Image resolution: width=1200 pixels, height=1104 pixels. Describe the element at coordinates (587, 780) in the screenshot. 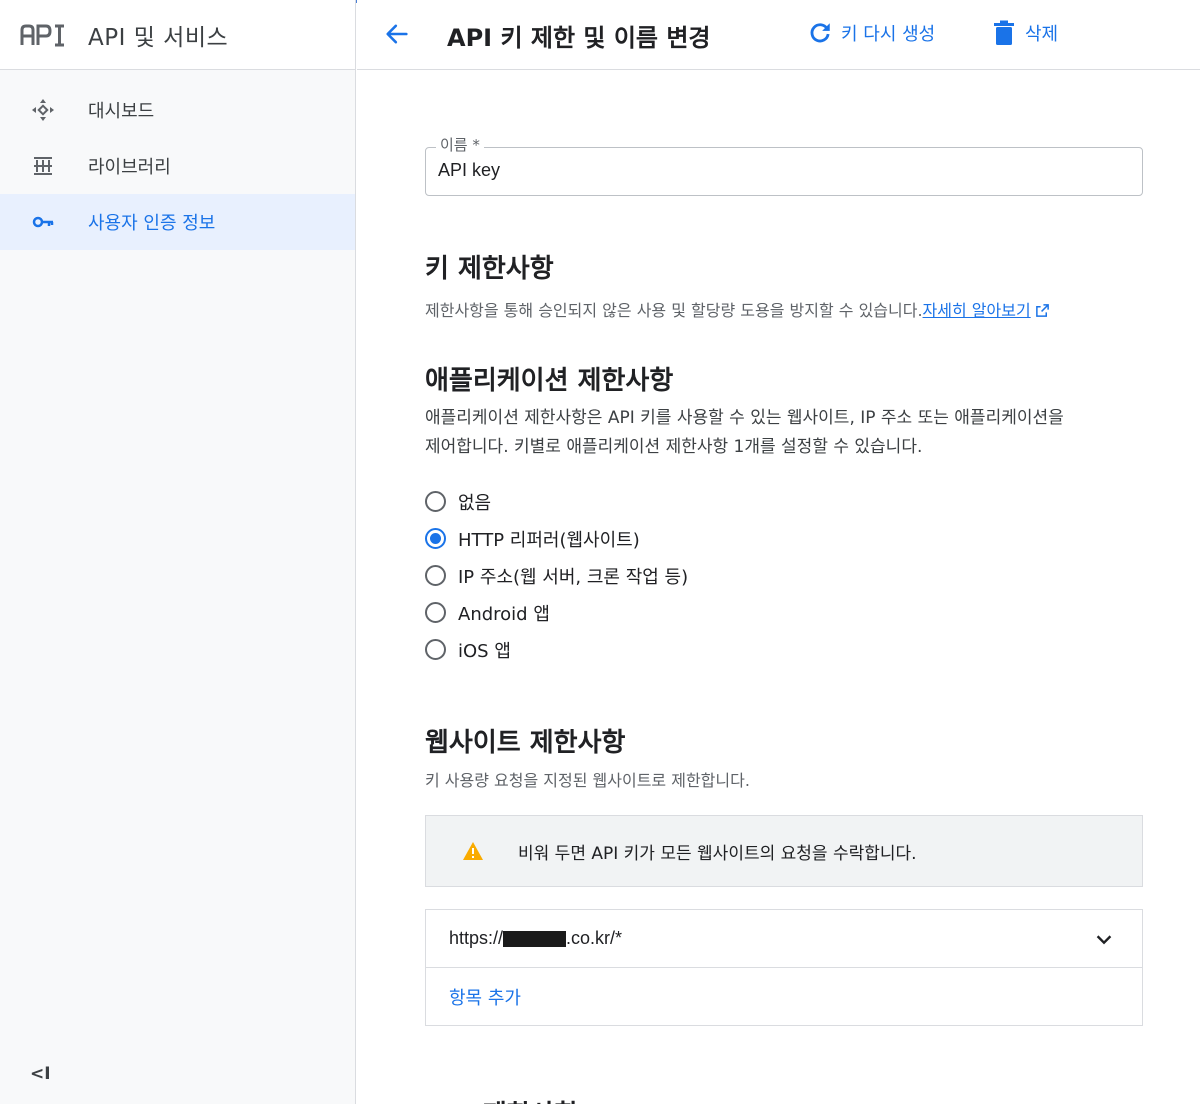

I see `website-restrictions-description: 키 사용량 요청을 지정된 웹사이트로 제한합니다.` at that location.